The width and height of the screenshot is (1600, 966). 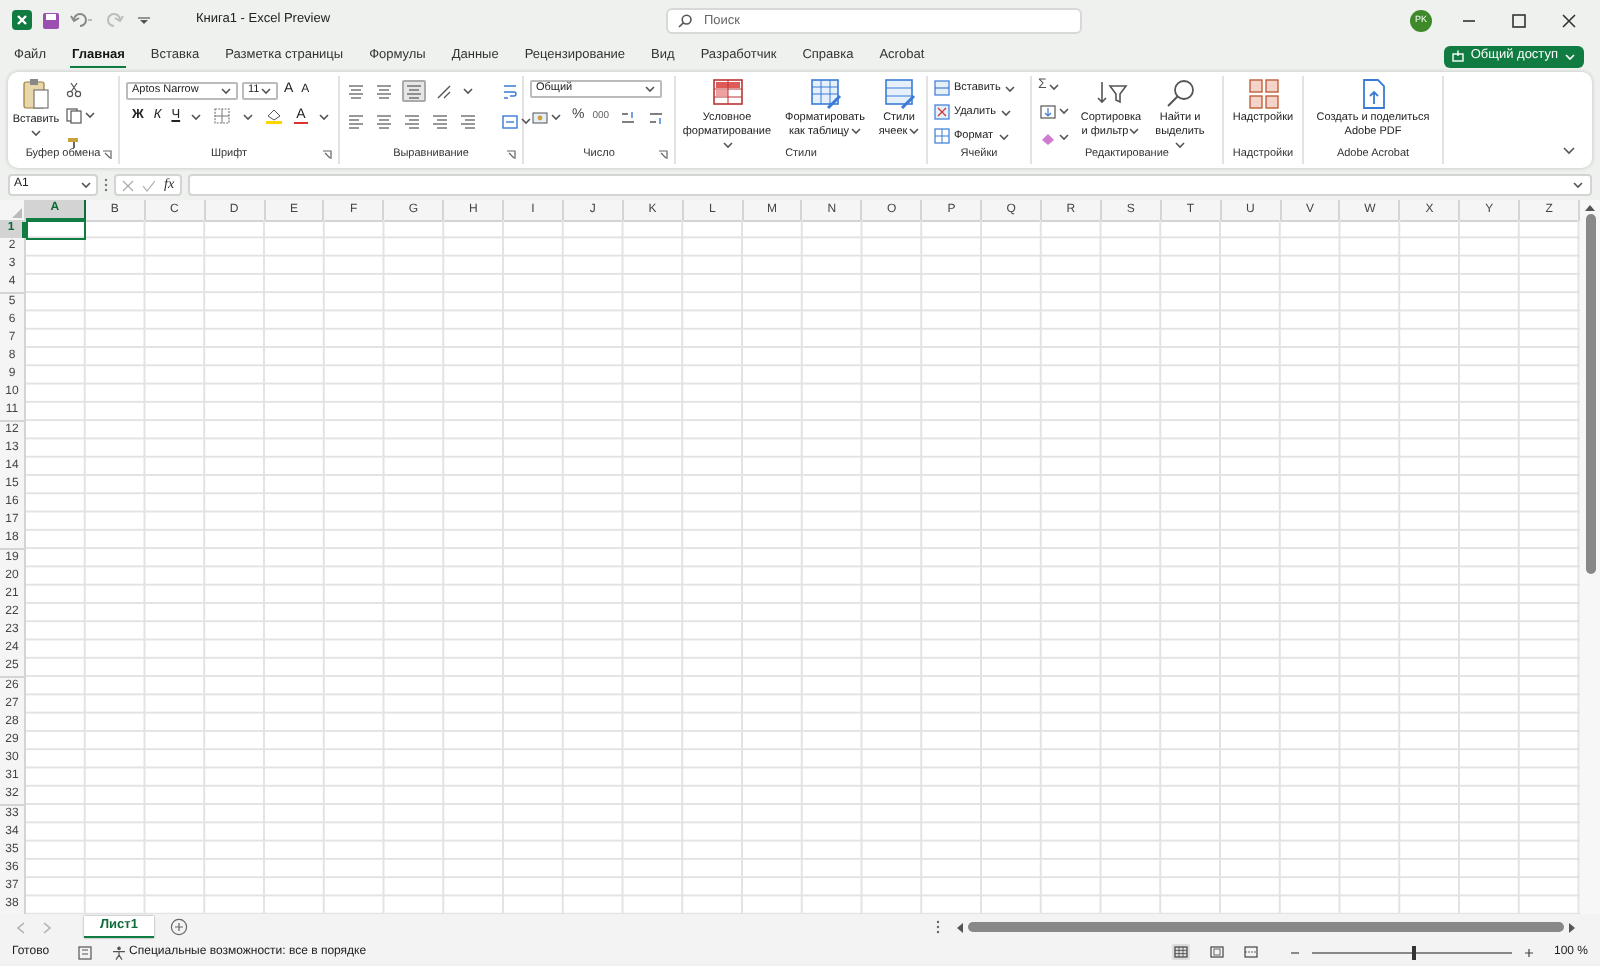 I want to click on cut-icon, so click(x=74, y=89).